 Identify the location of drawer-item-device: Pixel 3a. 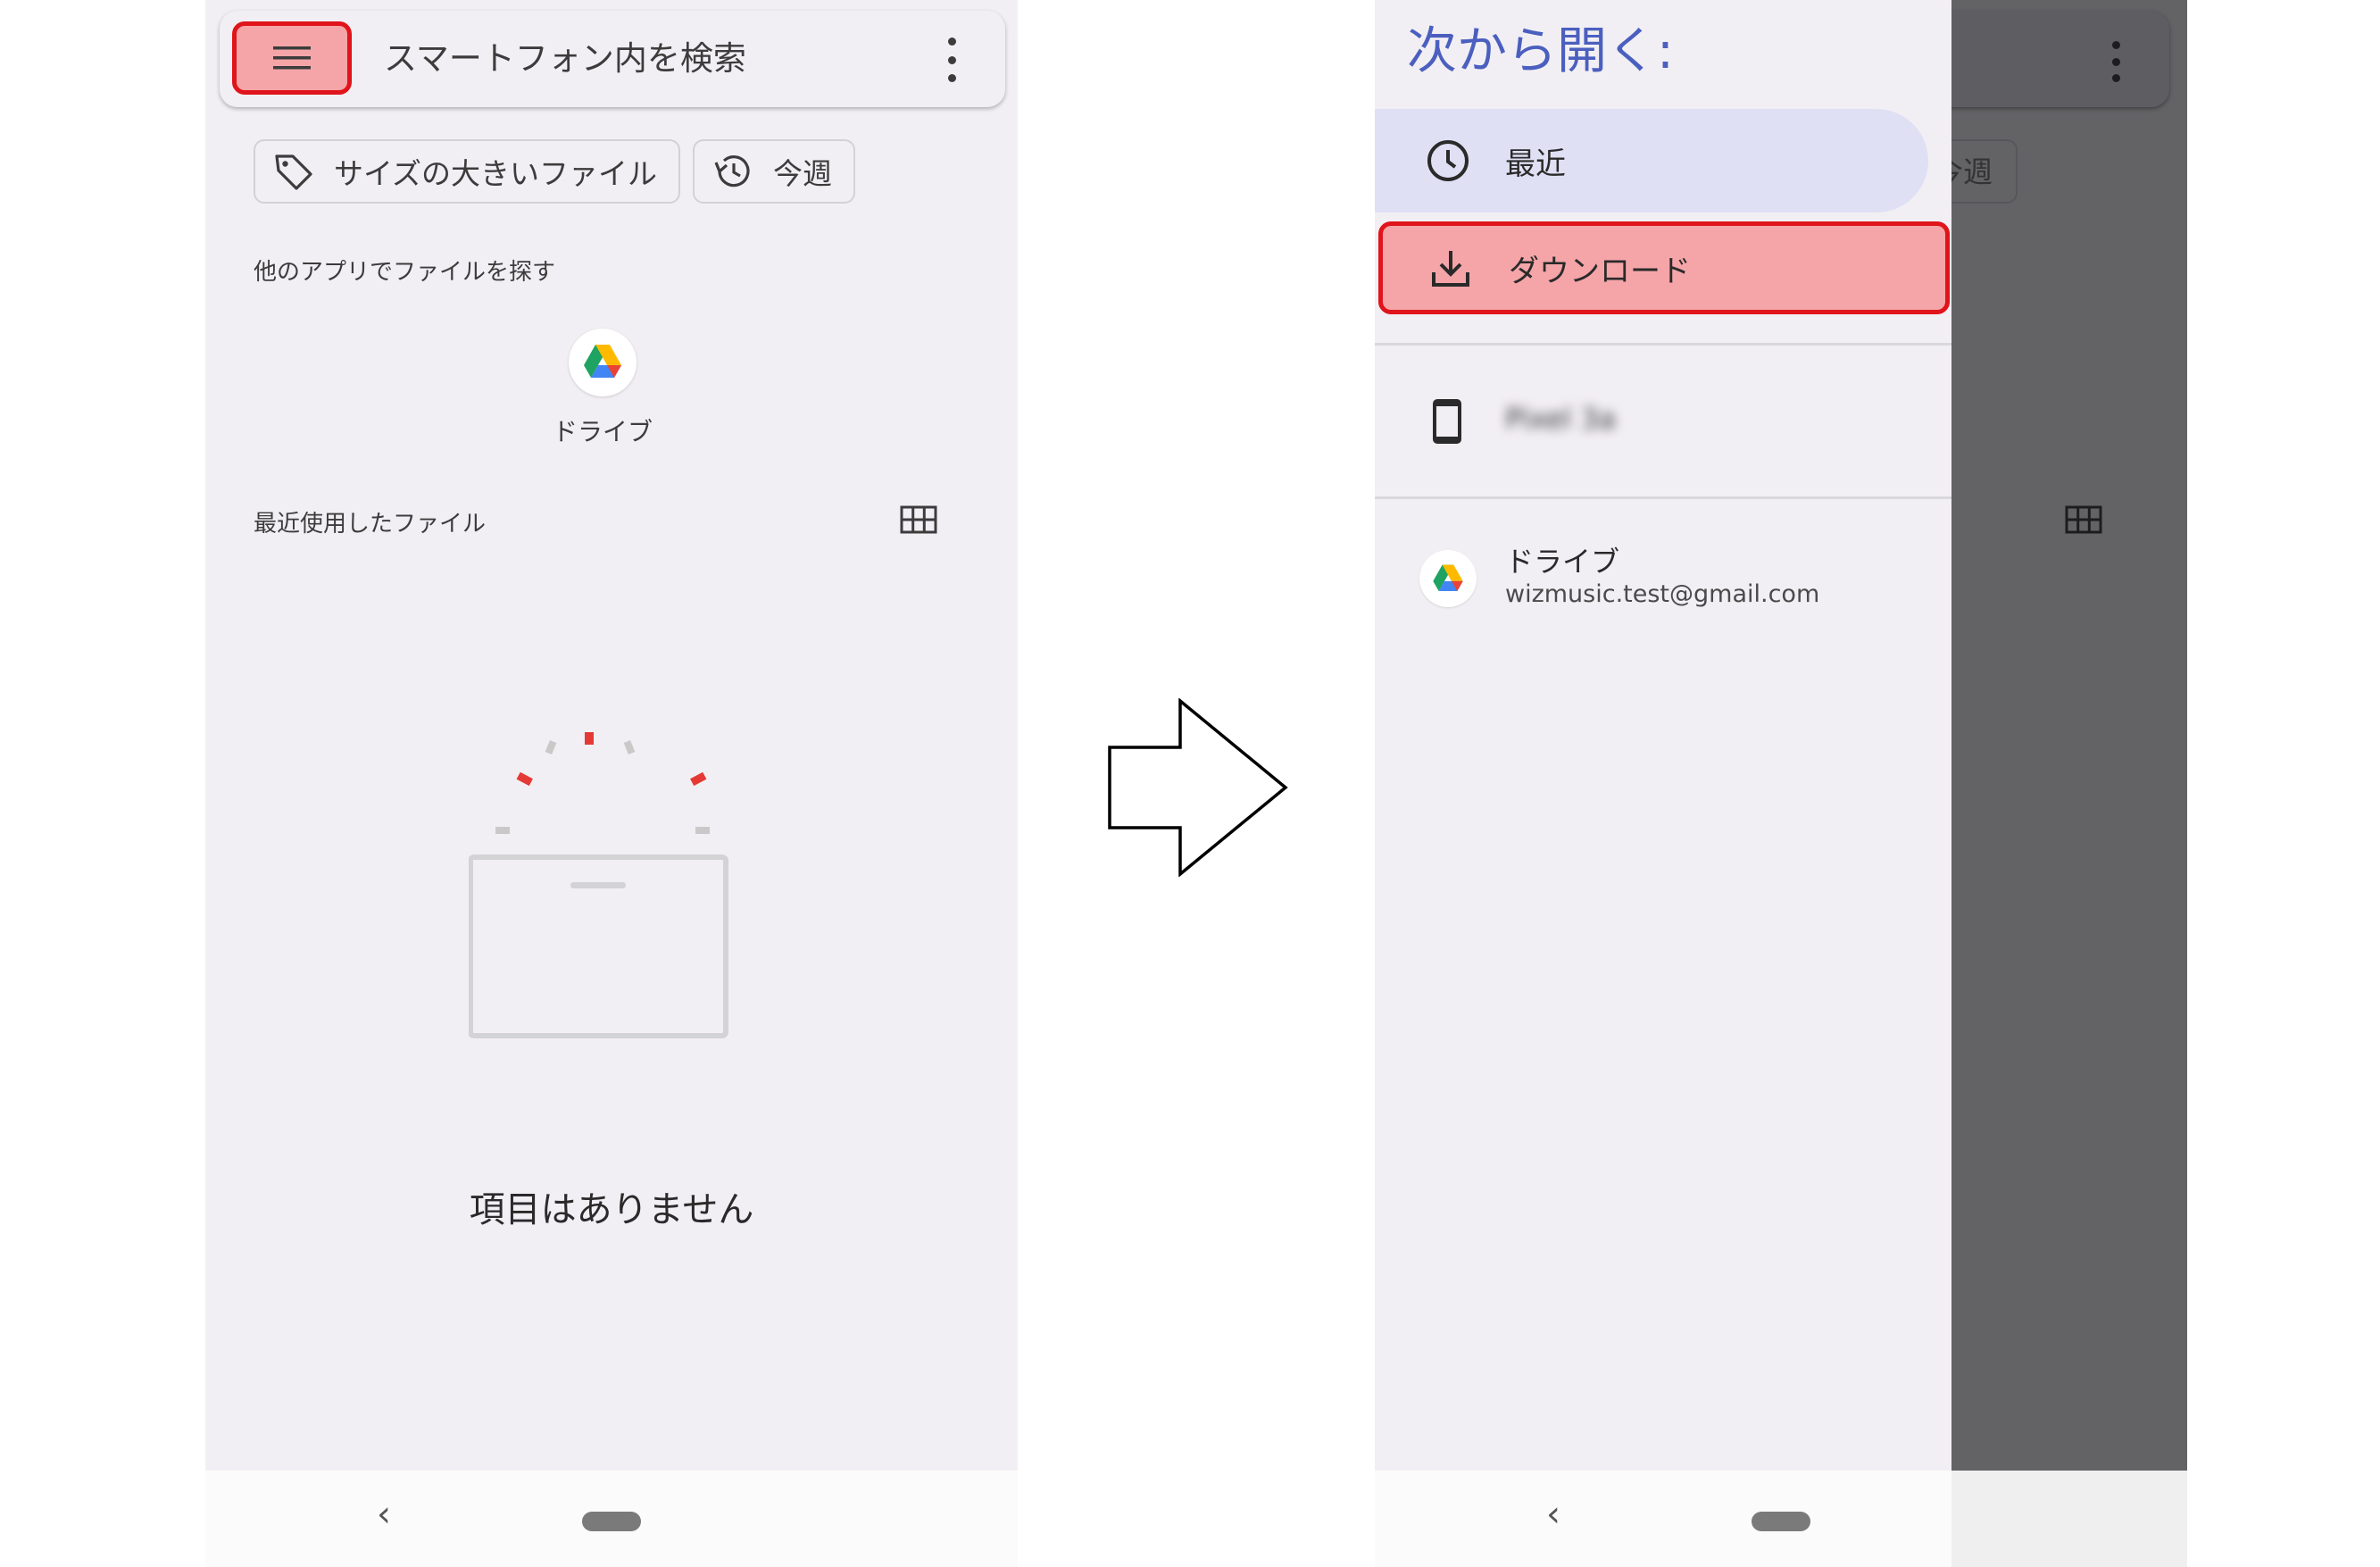
(1663, 422).